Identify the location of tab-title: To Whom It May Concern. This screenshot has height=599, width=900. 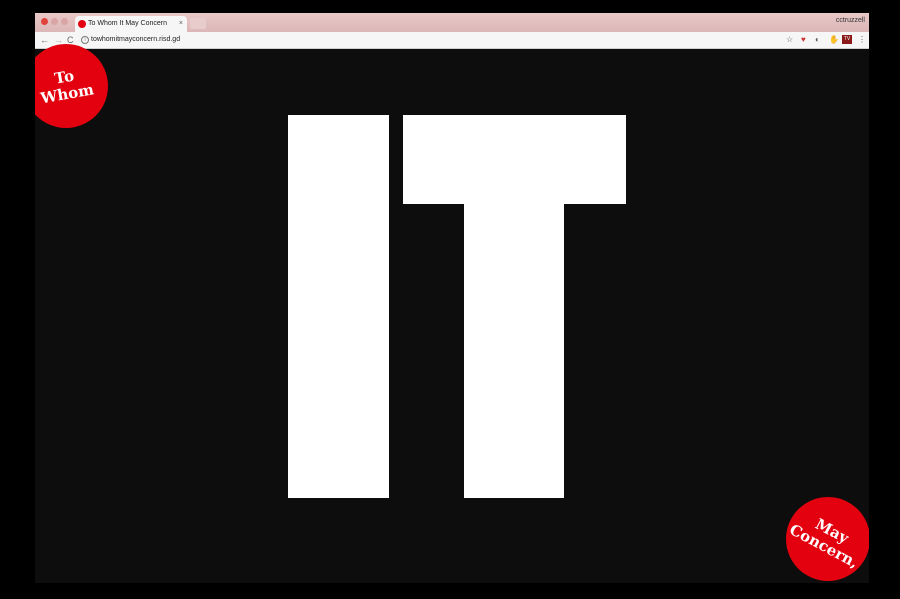
(127, 23).